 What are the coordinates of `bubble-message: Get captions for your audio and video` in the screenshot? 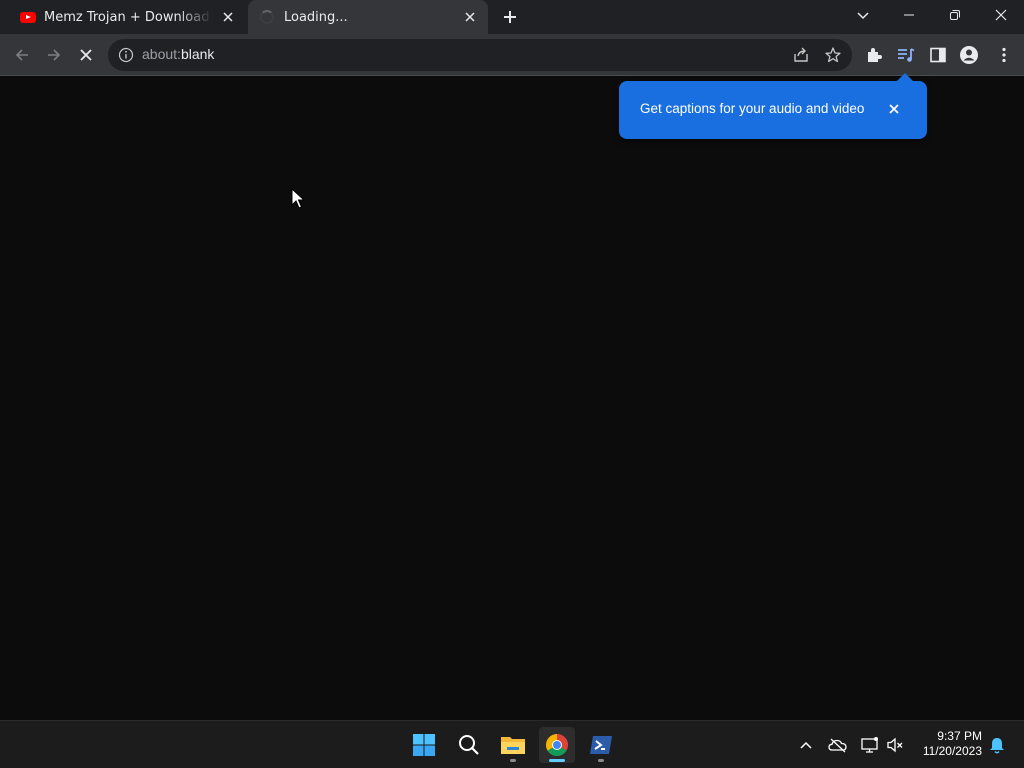 It's located at (752, 108).